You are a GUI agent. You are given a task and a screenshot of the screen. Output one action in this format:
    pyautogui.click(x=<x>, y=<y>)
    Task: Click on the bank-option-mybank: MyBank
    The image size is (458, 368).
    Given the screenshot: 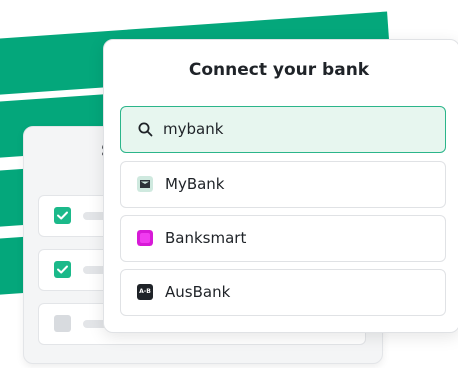 What is the action you would take?
    pyautogui.click(x=283, y=184)
    